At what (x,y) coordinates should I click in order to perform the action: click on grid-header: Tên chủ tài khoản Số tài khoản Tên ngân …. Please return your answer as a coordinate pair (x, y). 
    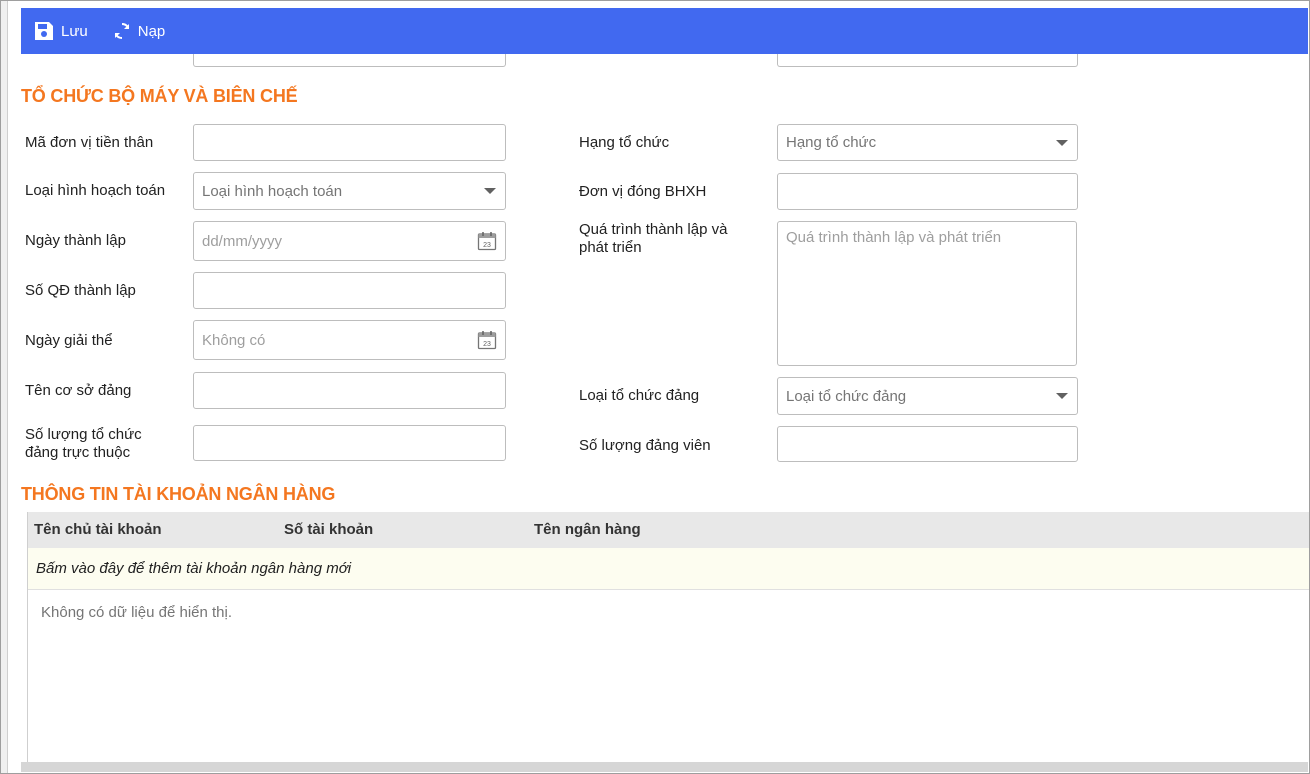
    Looking at the image, I should click on (668, 530).